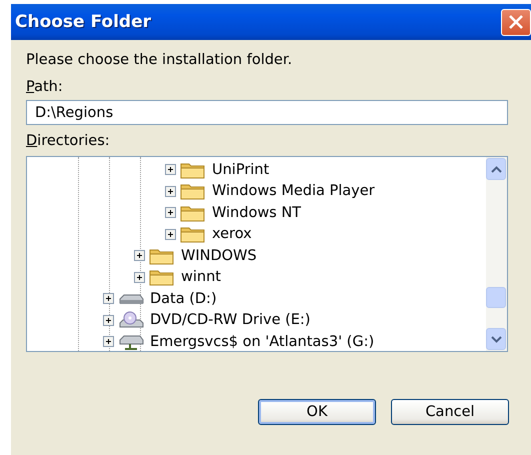 Image resolution: width=531 pixels, height=455 pixels. What do you see at coordinates (219, 256) in the screenshot?
I see `folder-name: WINDOWS` at bounding box center [219, 256].